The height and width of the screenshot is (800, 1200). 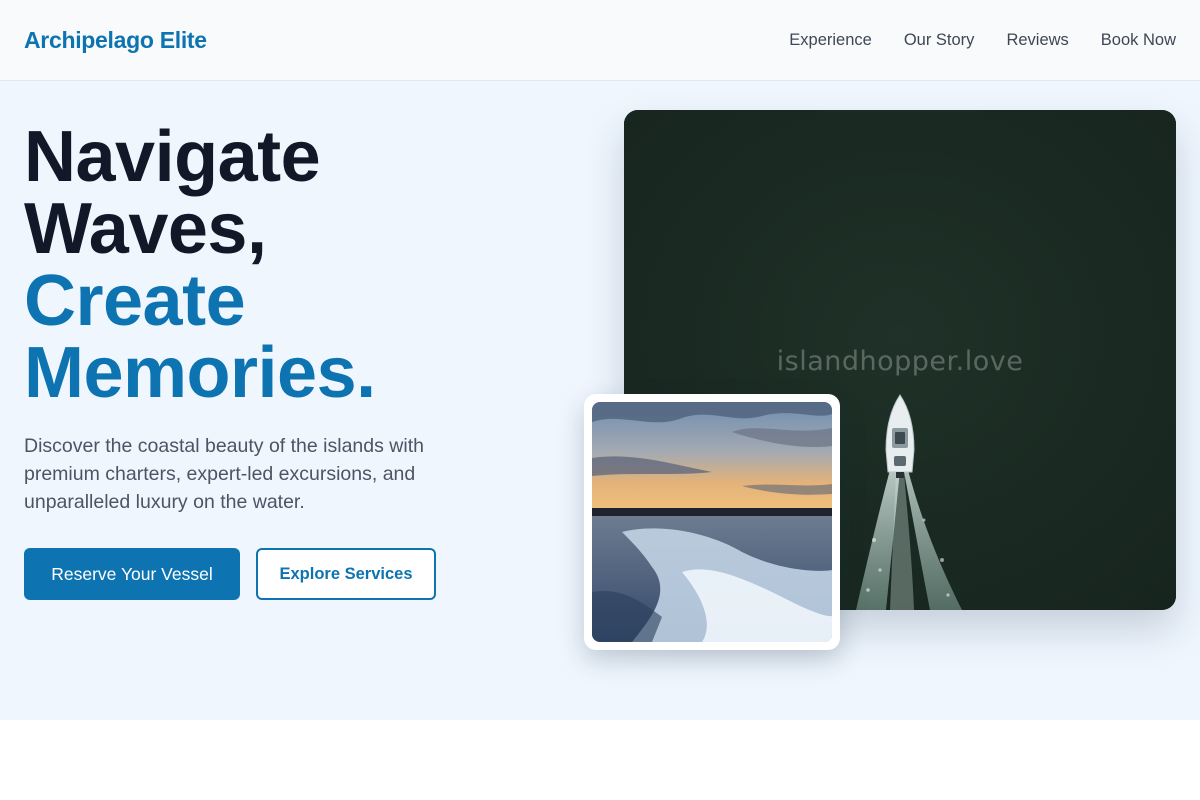 I want to click on hero-headline: Navigate Waves, Create Memories., so click(x=200, y=265).